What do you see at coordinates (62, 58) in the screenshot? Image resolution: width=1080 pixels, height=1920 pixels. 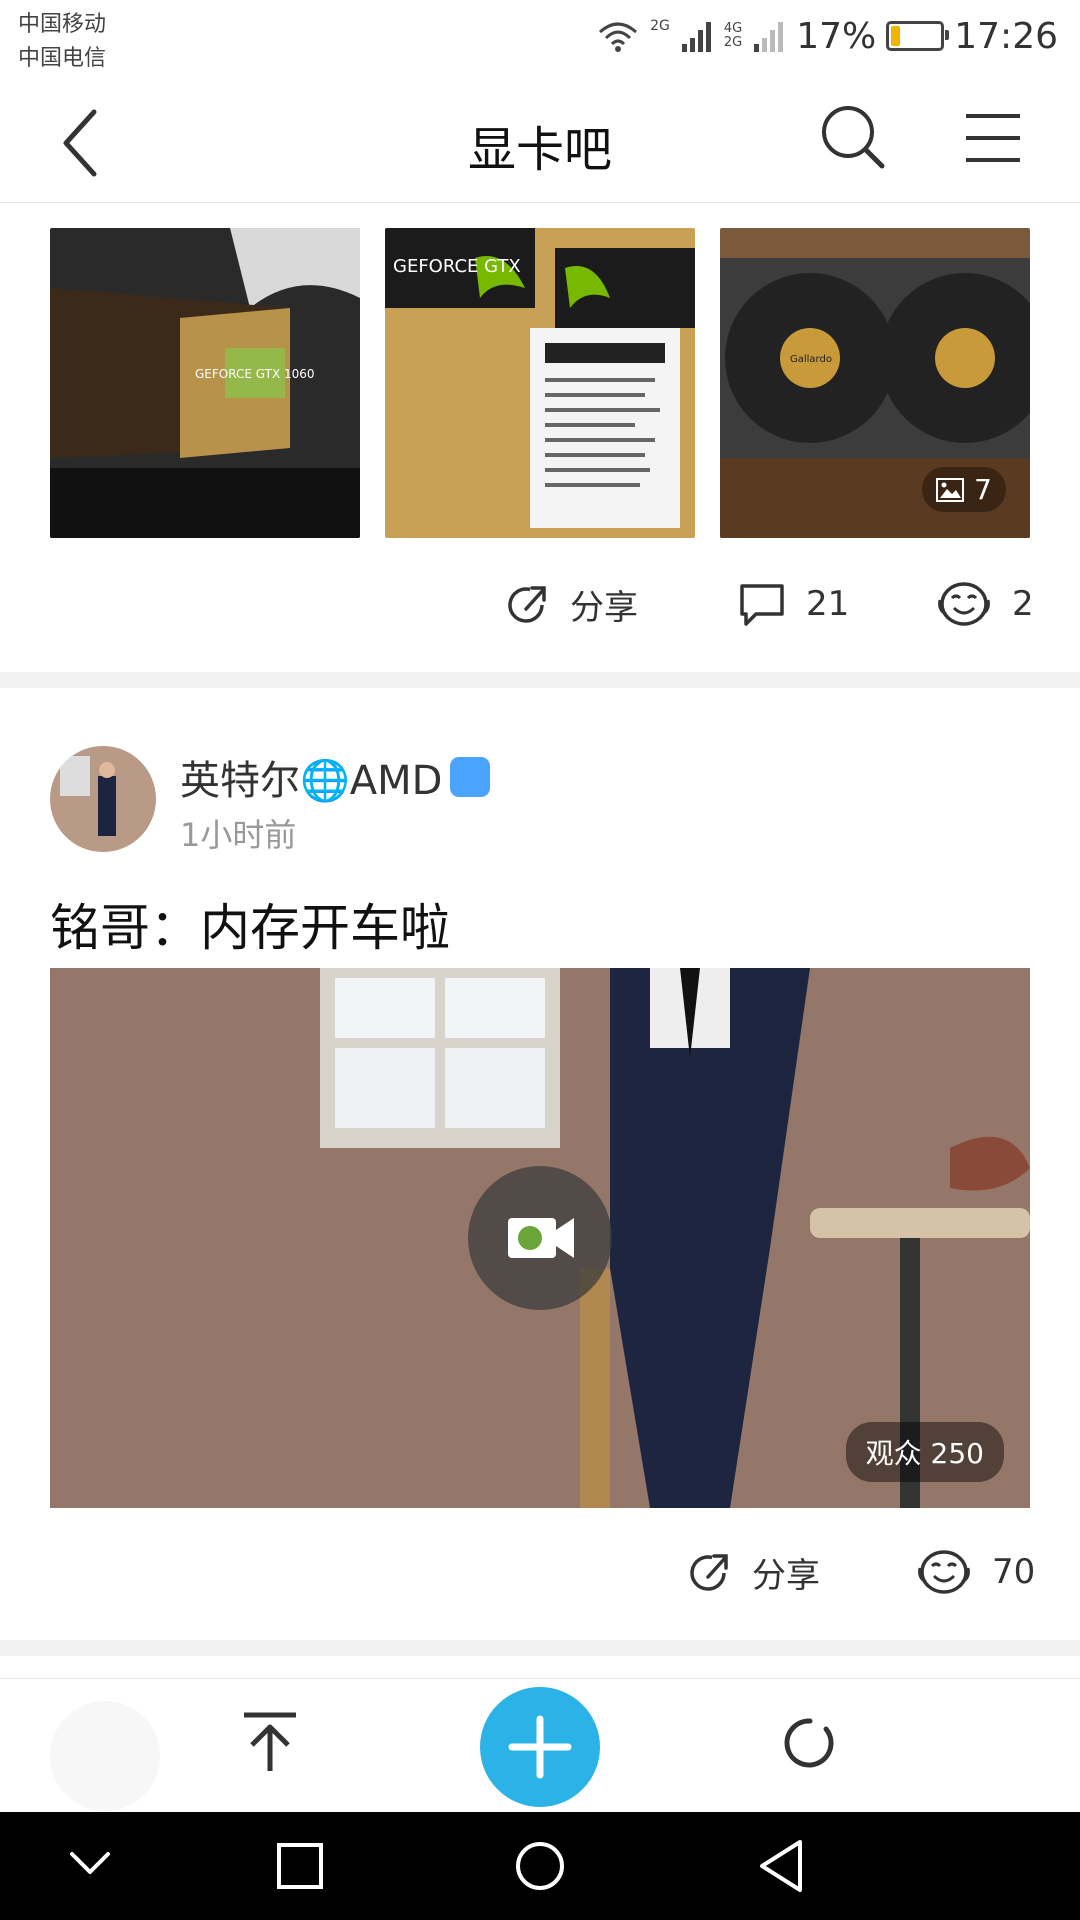 I see `carrier-2: 中国电信` at bounding box center [62, 58].